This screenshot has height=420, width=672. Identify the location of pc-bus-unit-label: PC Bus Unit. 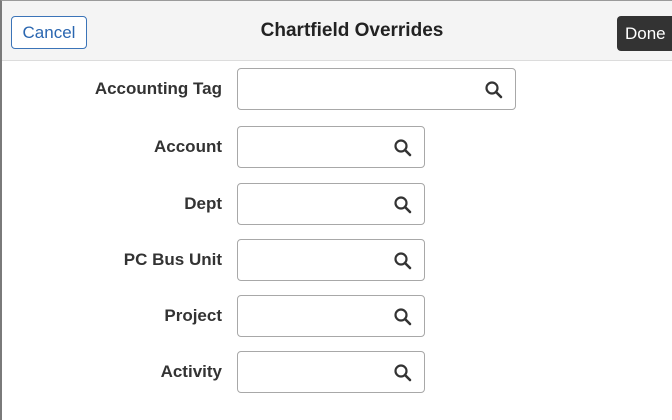
(172, 259).